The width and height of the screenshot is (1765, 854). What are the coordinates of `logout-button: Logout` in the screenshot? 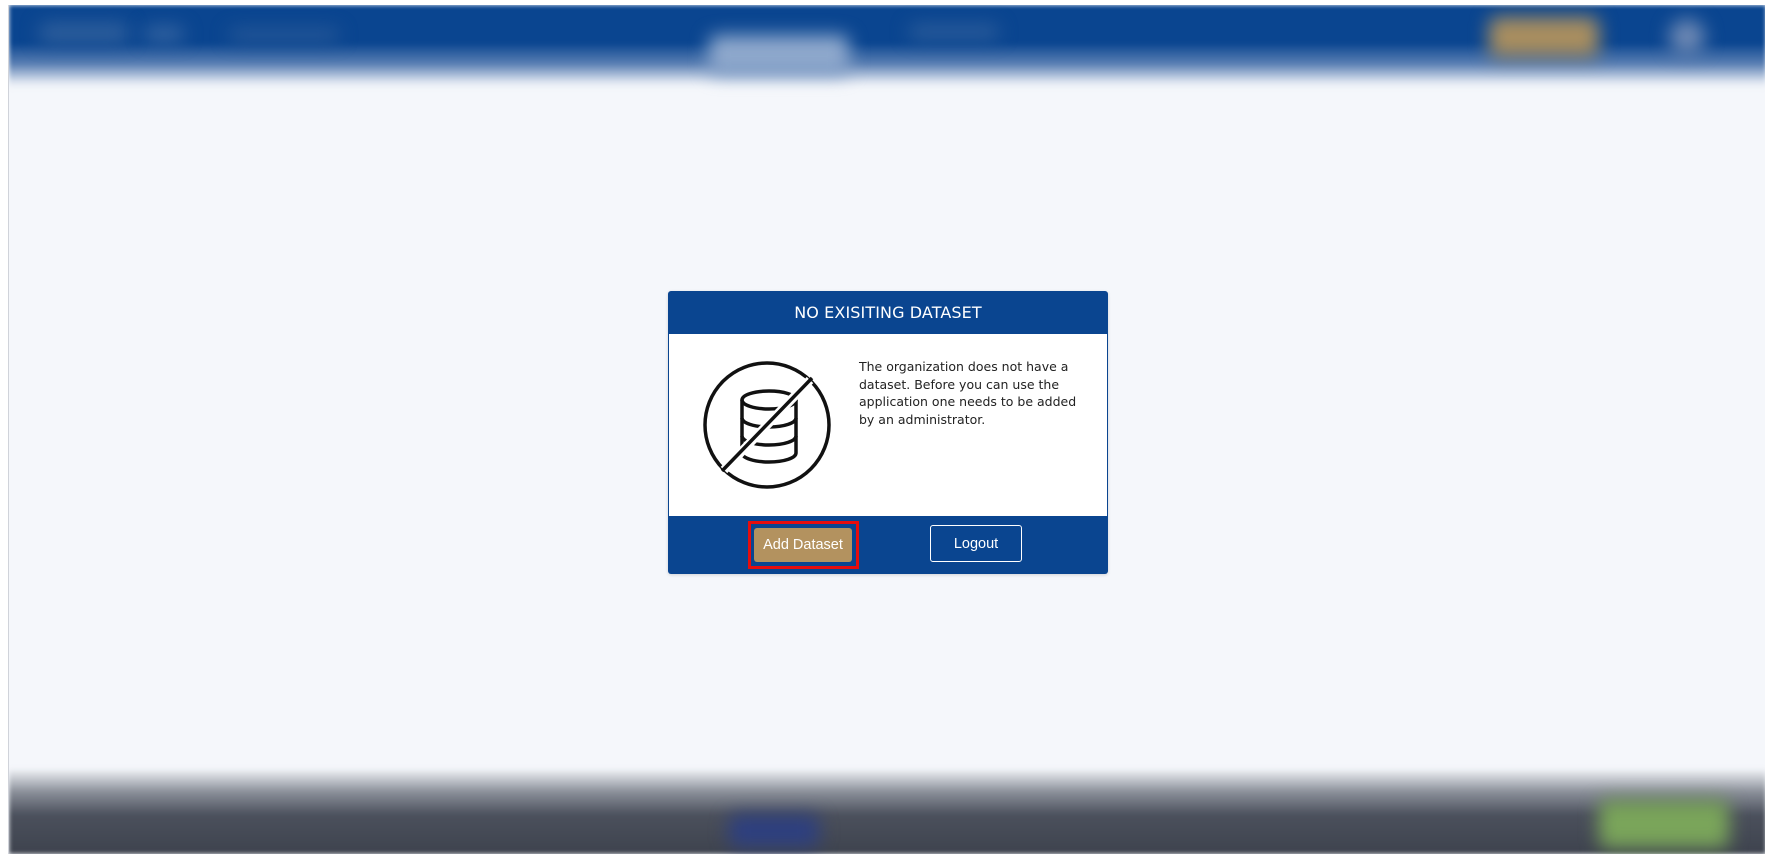 It's located at (976, 543).